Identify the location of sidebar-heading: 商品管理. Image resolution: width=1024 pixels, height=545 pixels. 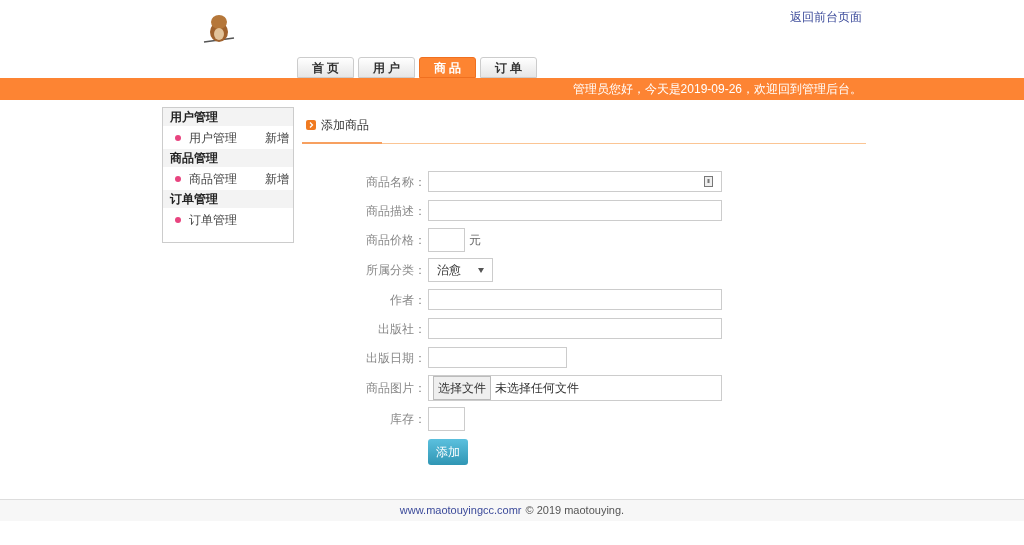
(228, 158).